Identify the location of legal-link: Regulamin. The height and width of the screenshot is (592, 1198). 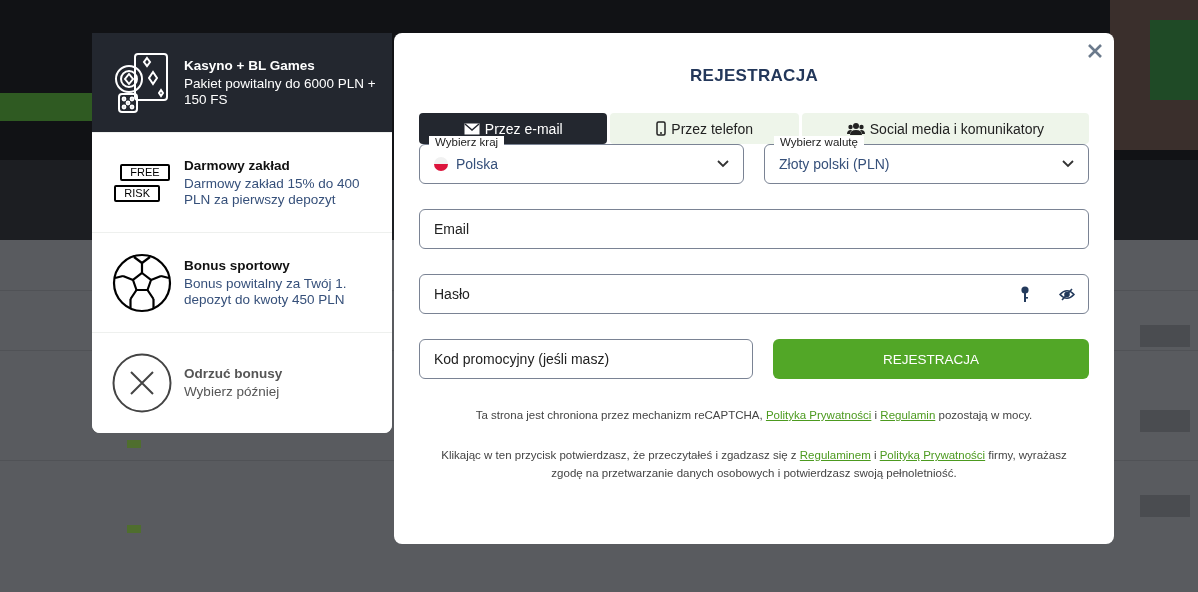
(908, 415).